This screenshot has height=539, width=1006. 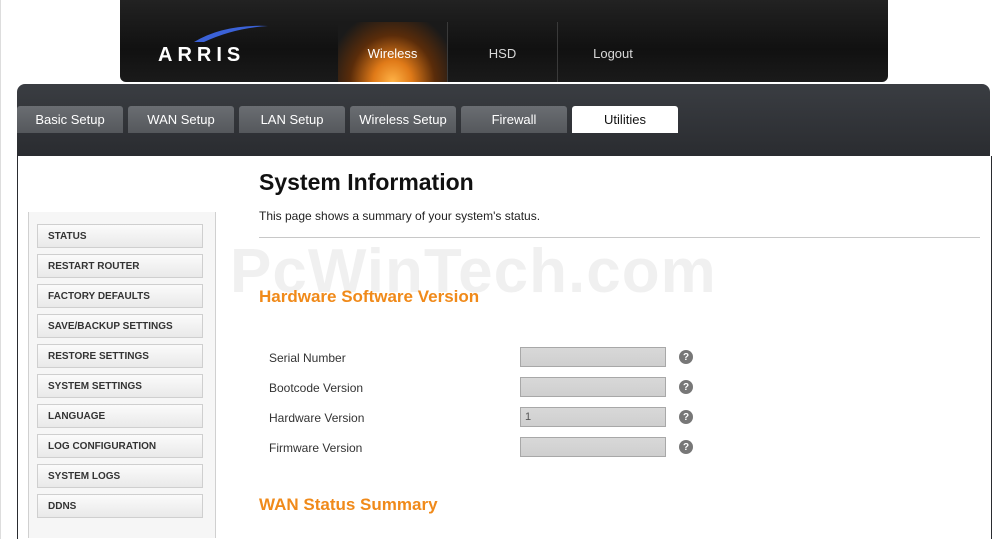 I want to click on serial-number-help-icon: ?, so click(x=686, y=357).